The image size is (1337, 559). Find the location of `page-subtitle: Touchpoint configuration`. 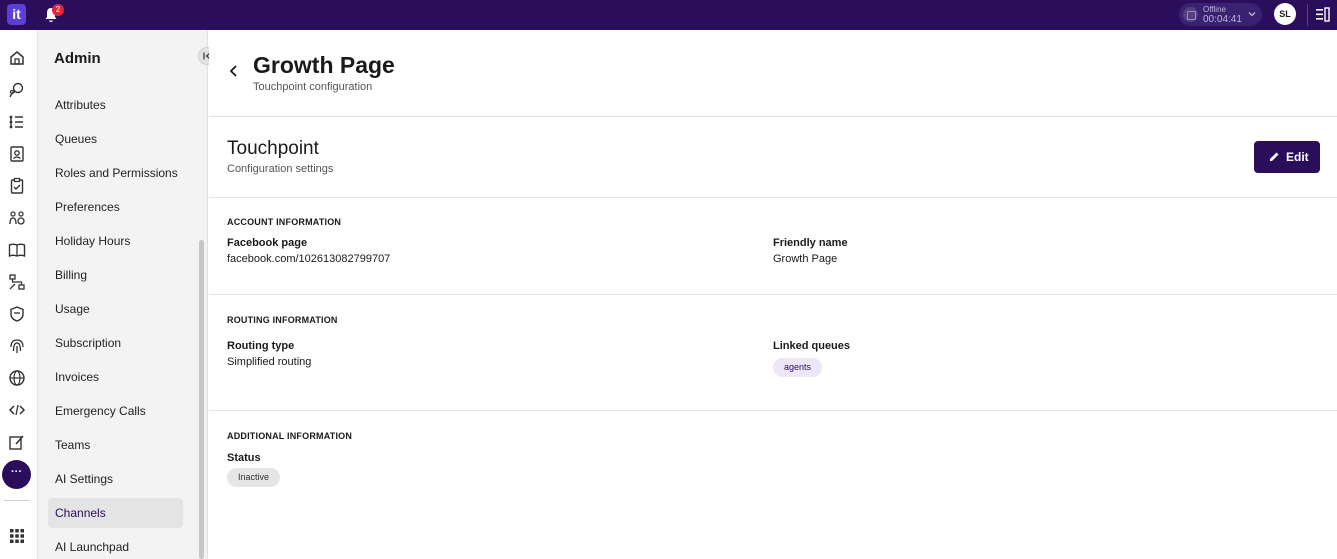

page-subtitle: Touchpoint configuration is located at coordinates (313, 87).